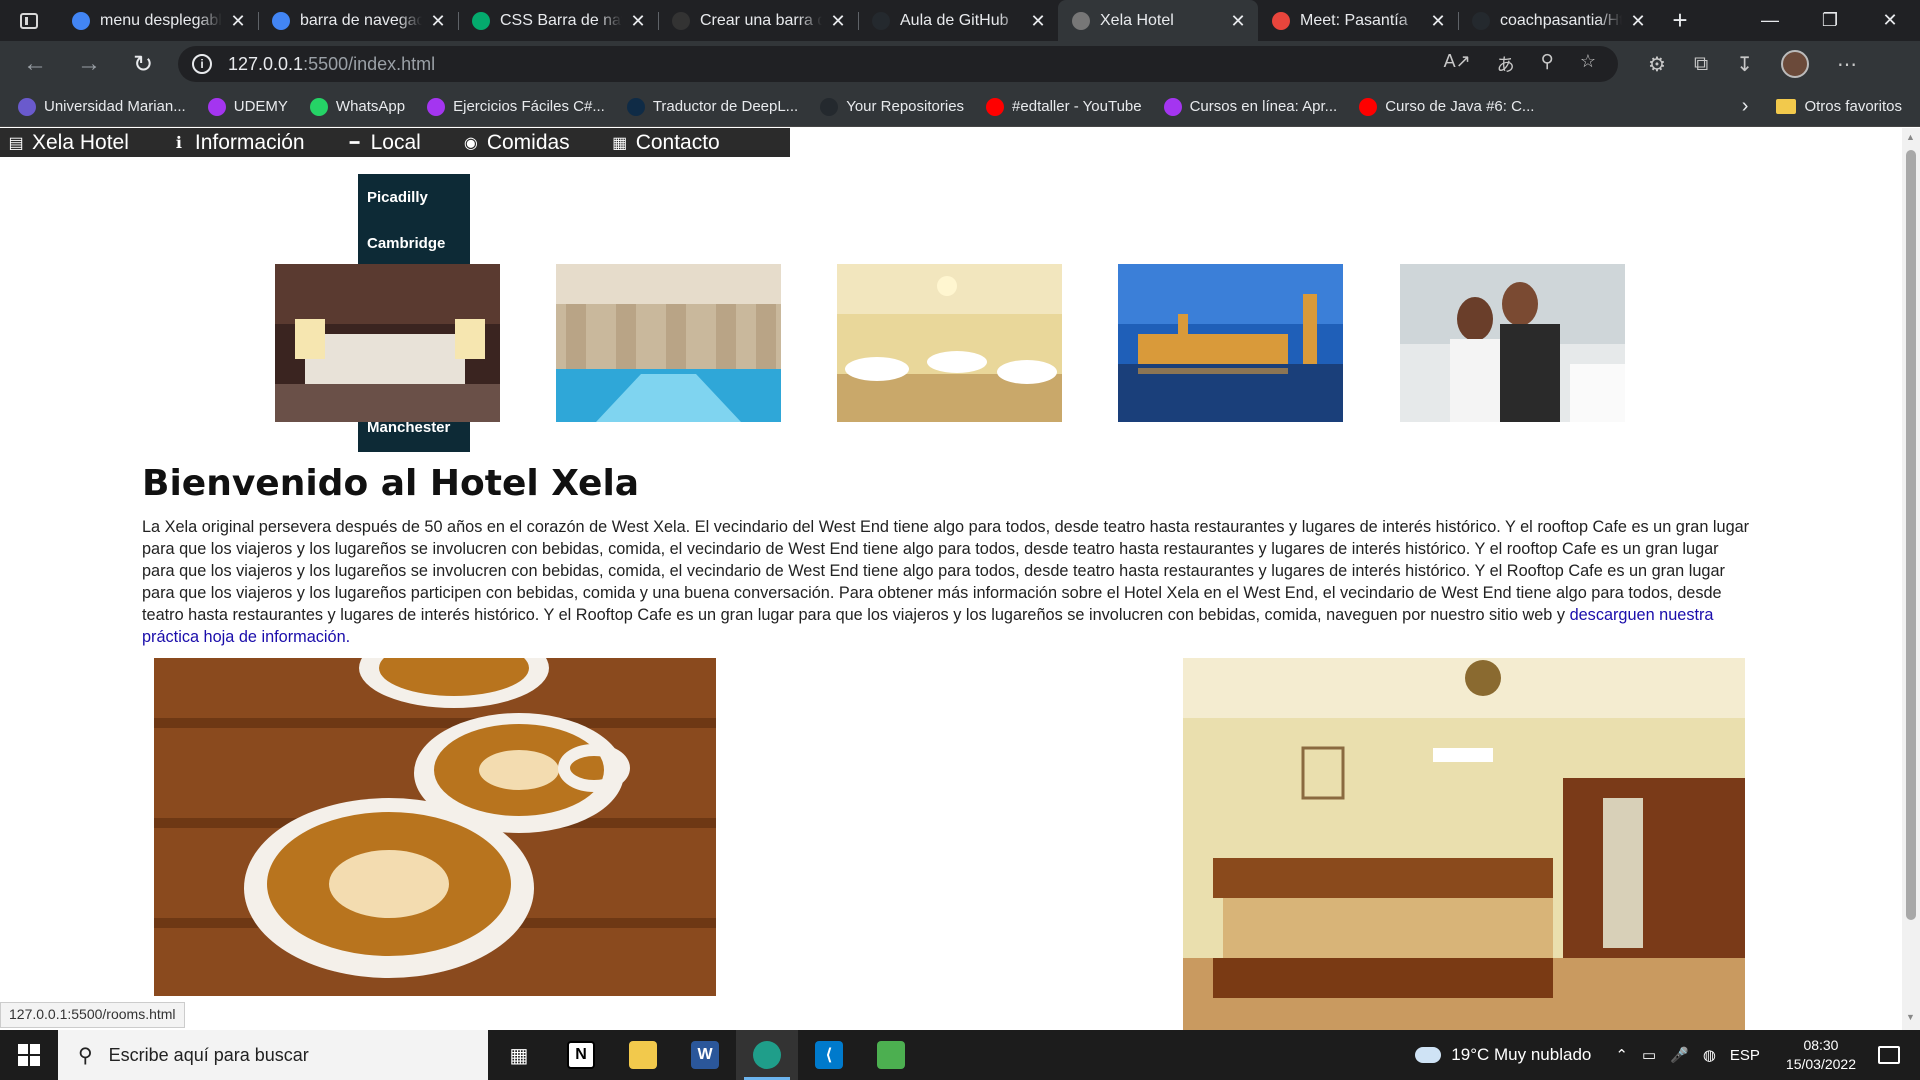 This screenshot has height=1080, width=1920. I want to click on browser-tab: Xela Hotel ✕, so click(1158, 20).